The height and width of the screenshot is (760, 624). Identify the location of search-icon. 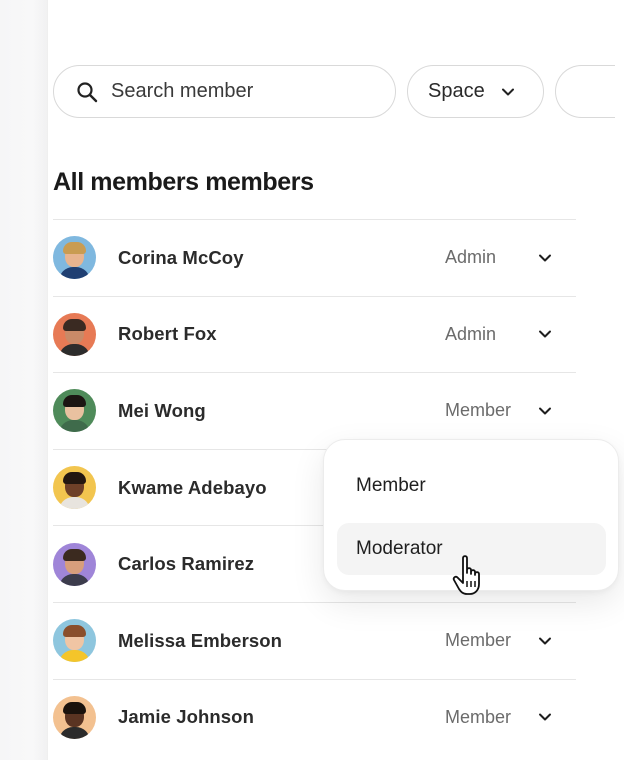
(87, 91).